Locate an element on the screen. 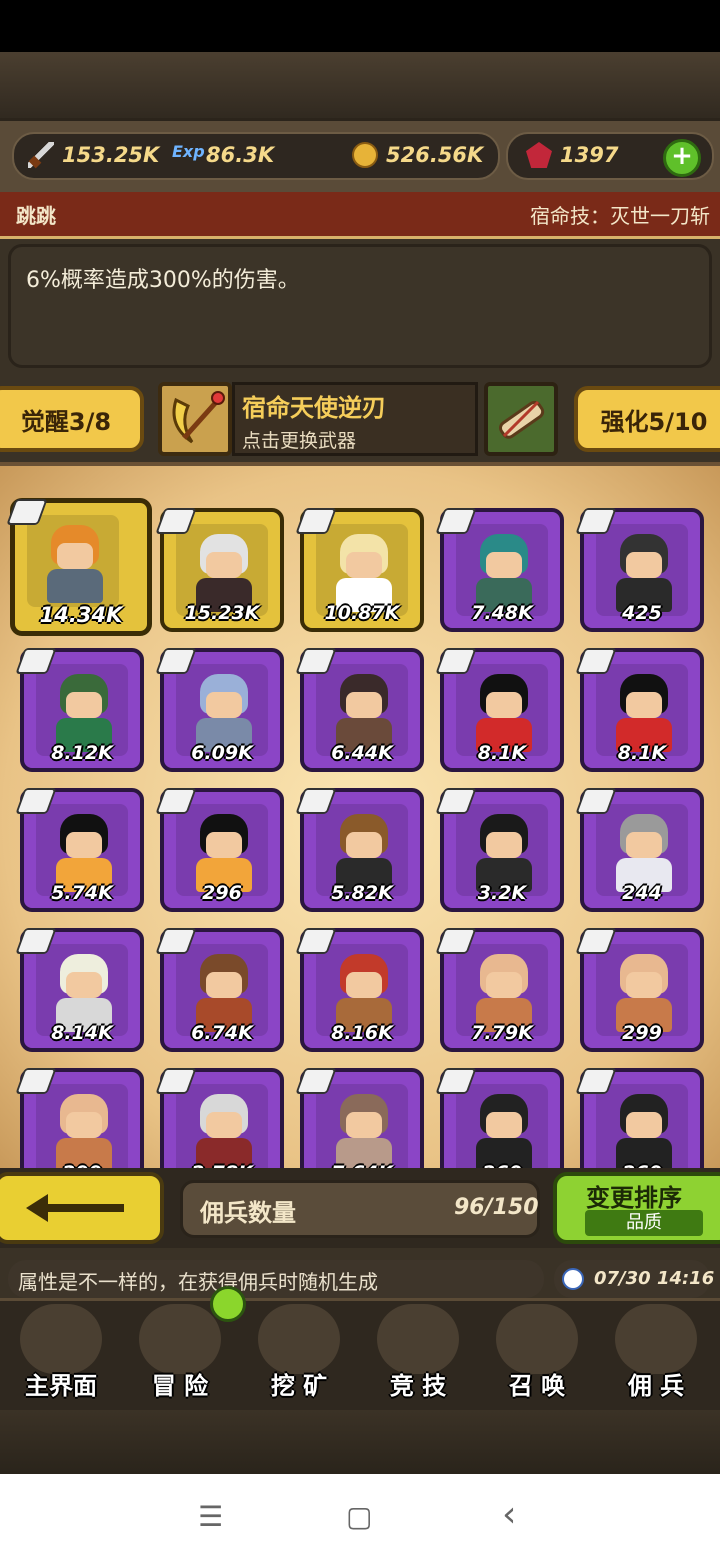  mercenary-stat: 296 is located at coordinates (222, 893).